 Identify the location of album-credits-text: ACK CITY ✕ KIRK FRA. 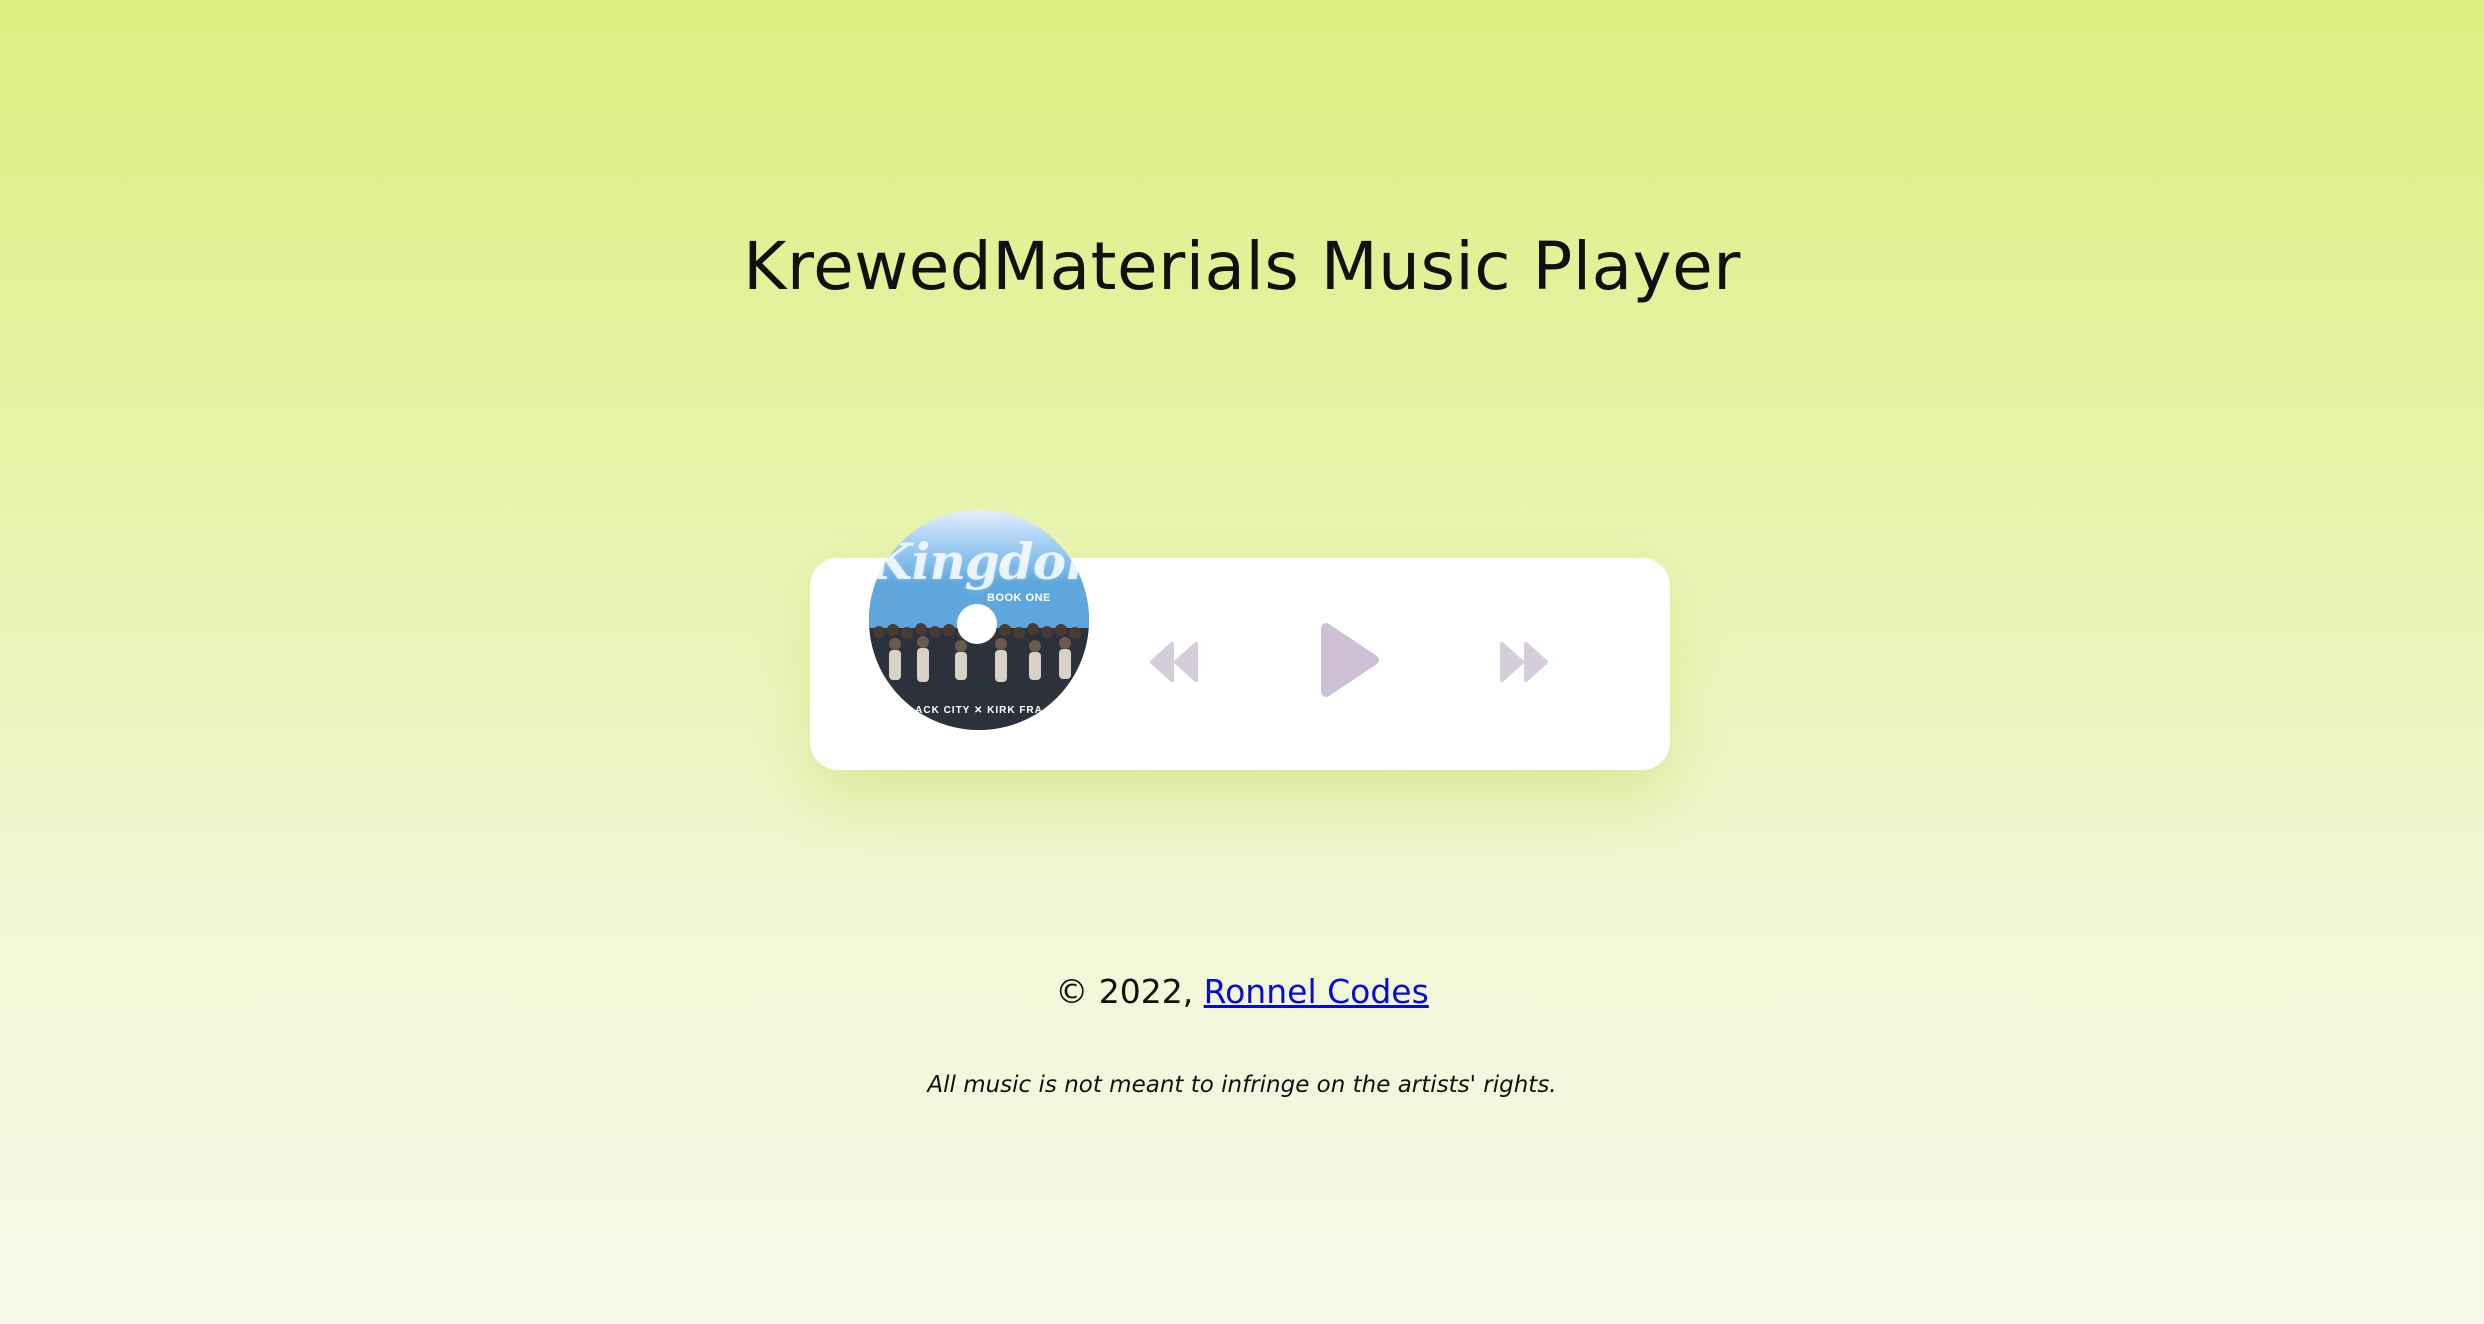
(979, 710).